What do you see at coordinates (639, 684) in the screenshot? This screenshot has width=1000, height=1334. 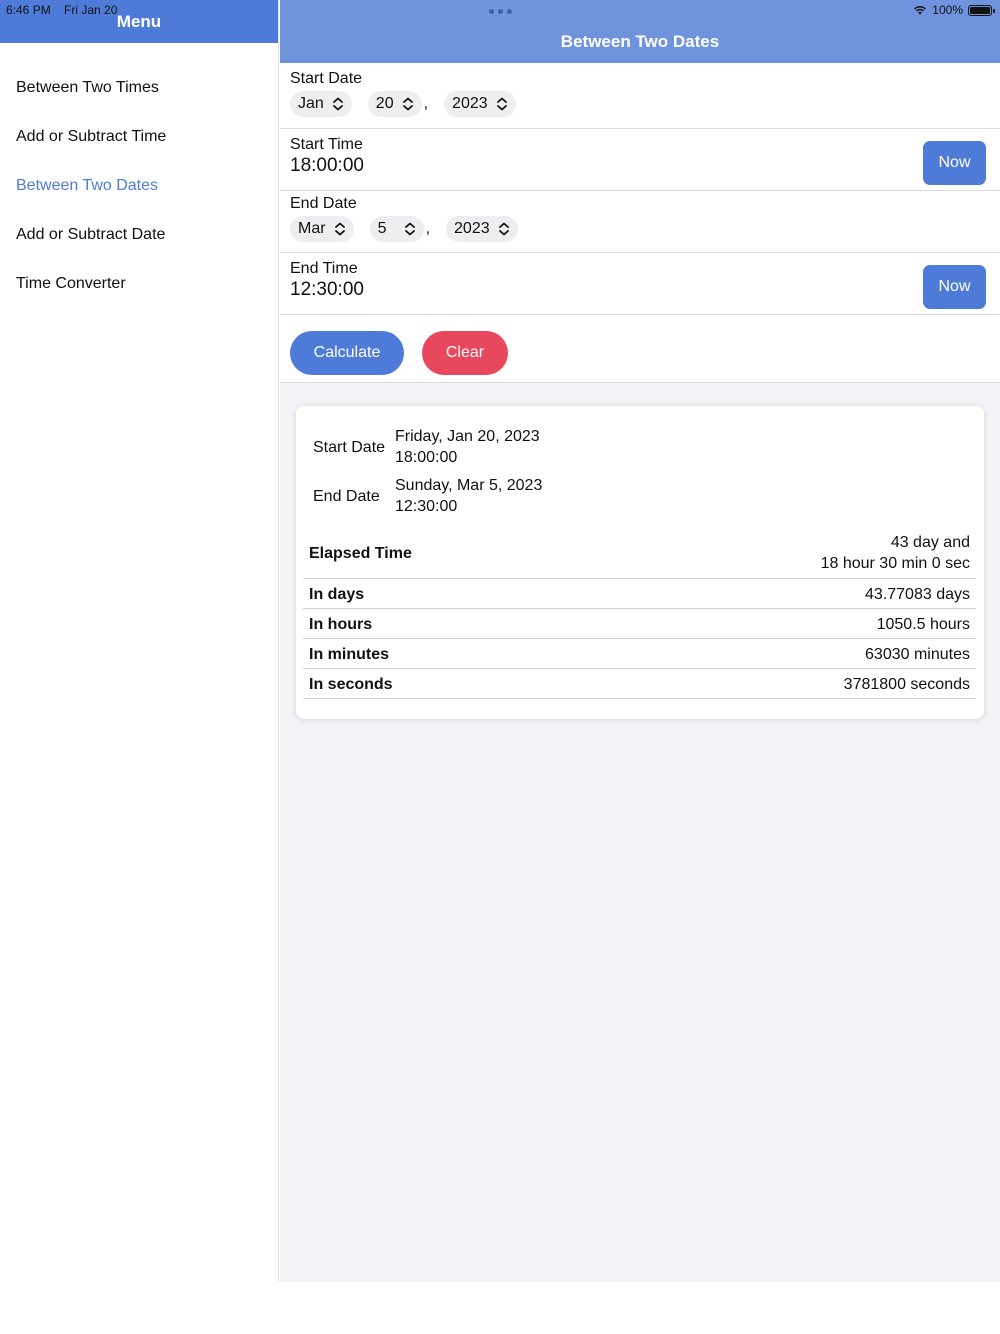 I see `result-row-seconds: In seconds 3781800 seconds` at bounding box center [639, 684].